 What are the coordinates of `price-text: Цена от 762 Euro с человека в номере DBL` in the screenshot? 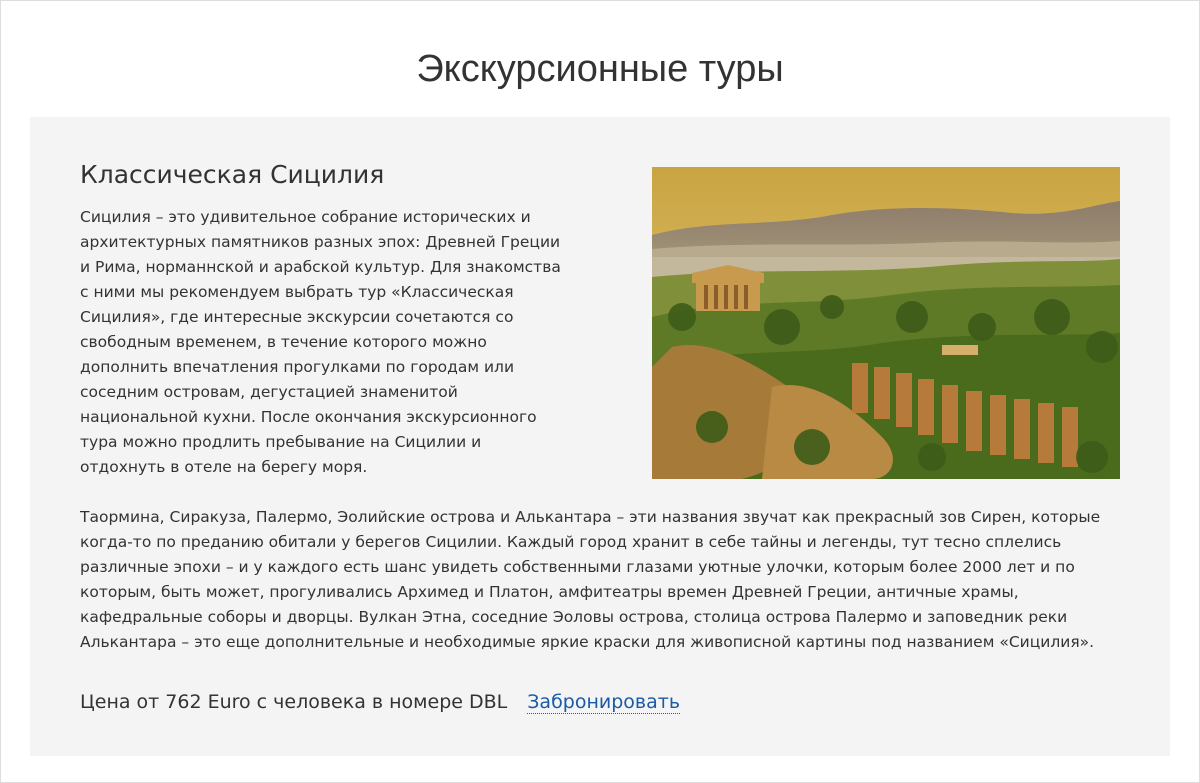 It's located at (294, 702).